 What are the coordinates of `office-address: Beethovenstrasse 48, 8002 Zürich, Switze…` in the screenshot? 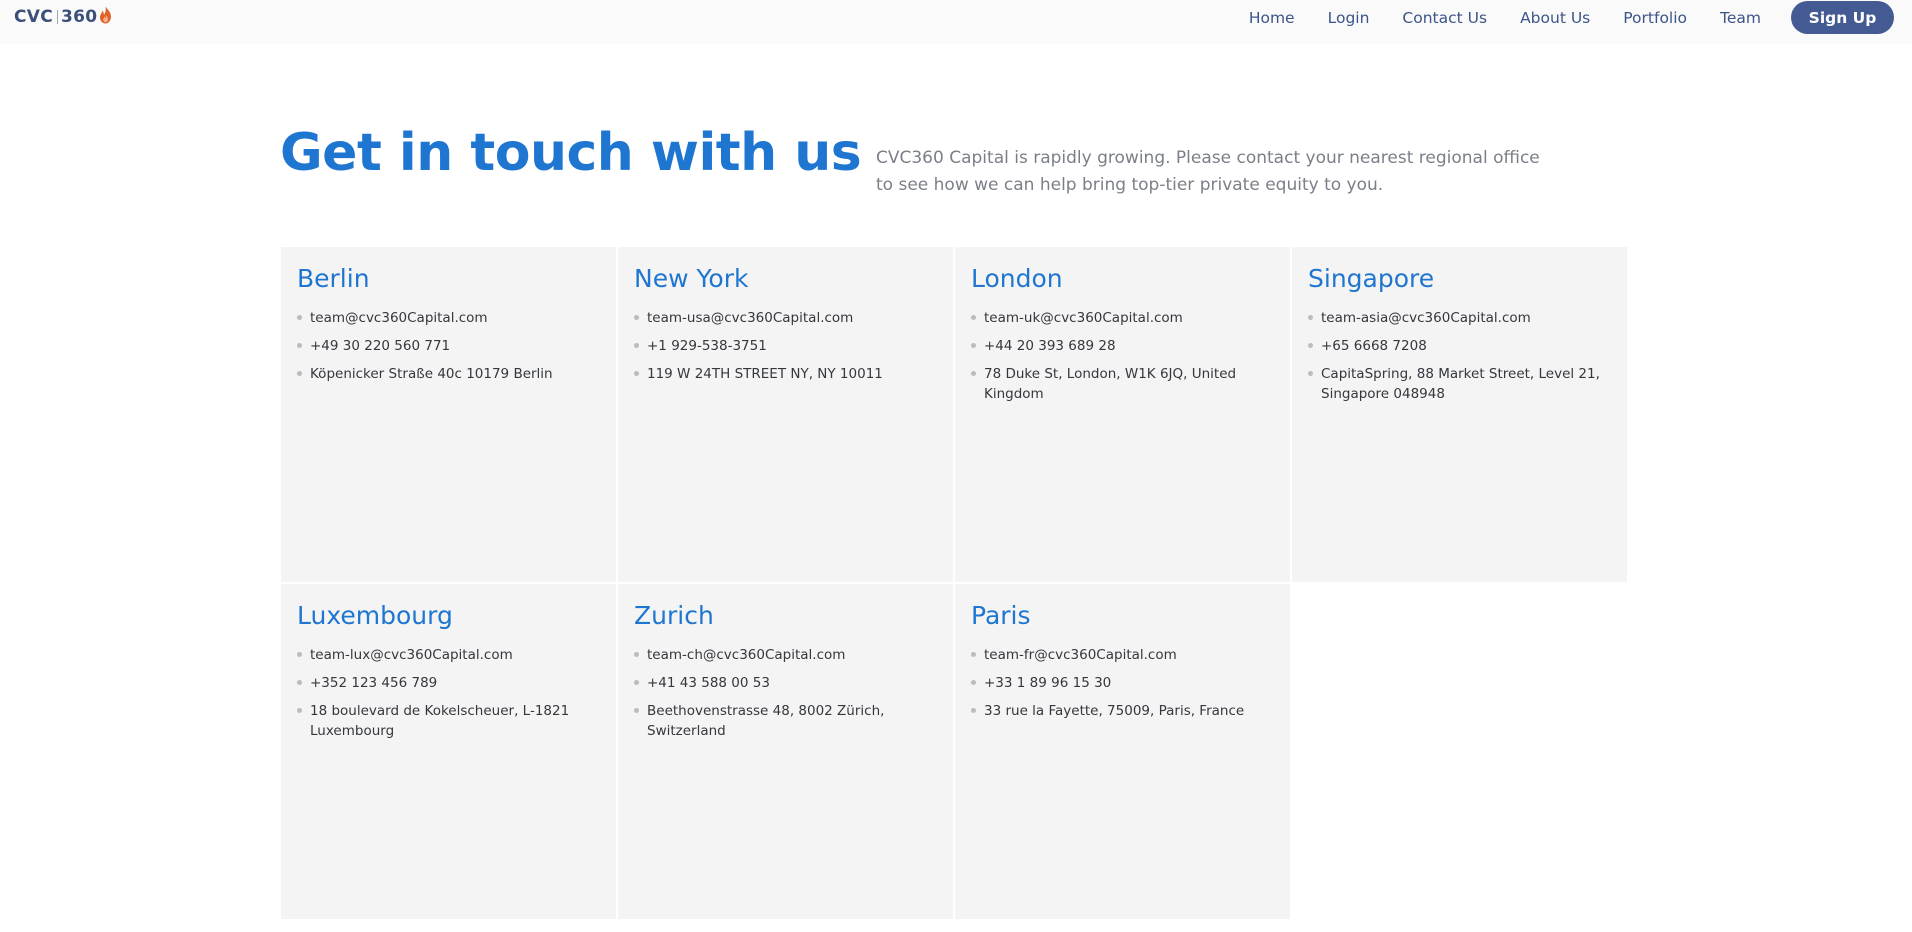 It's located at (785, 721).